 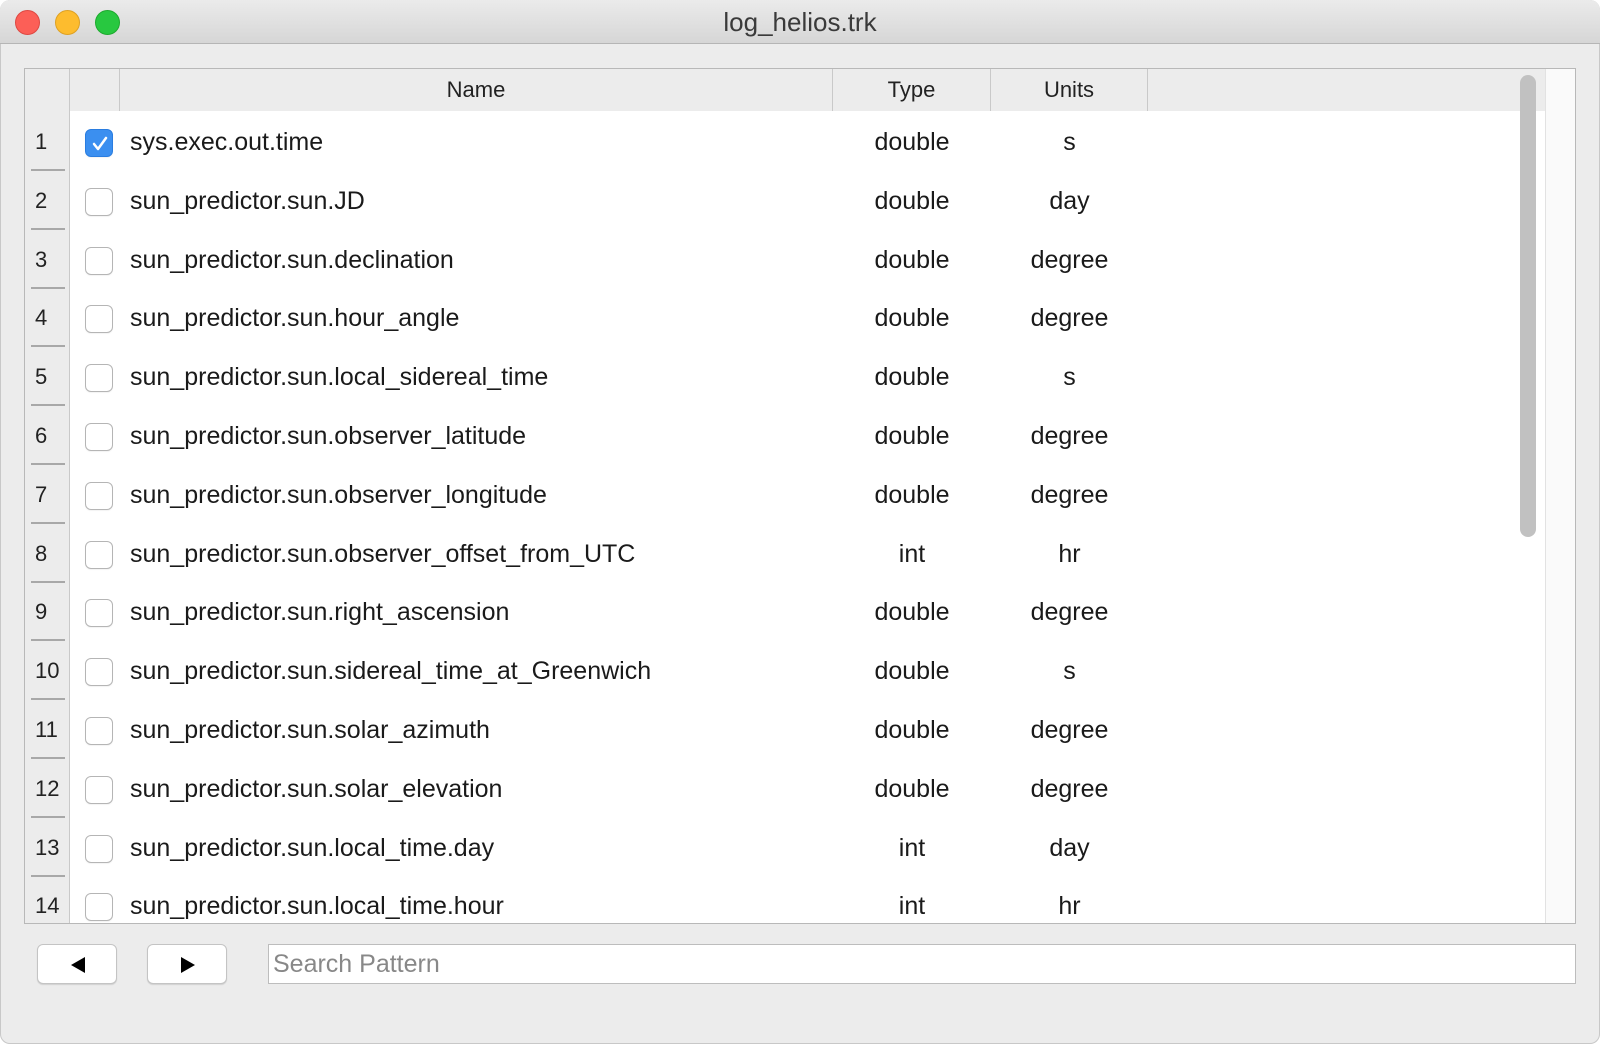 I want to click on vertical-scrollbar, so click(x=1560, y=496).